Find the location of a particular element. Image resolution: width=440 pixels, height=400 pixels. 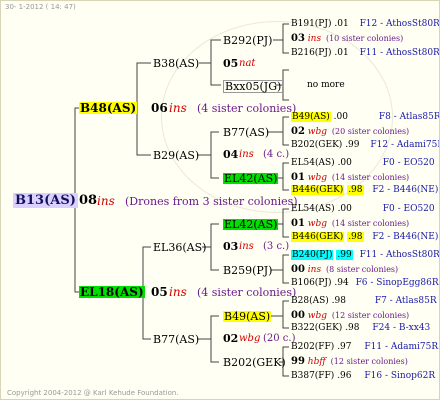

gen4-row-6: 02 wbg (20 sister colonies) is located at coordinates (350, 131).